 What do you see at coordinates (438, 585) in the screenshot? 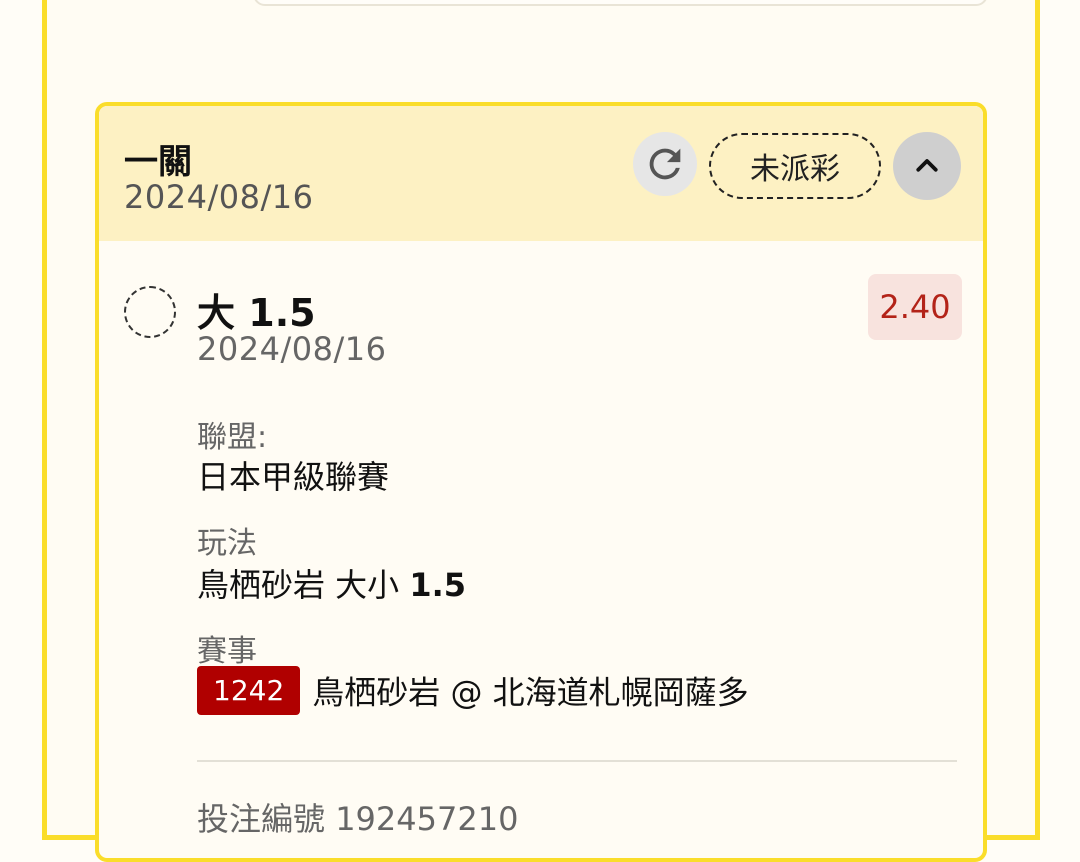
I see `play-value-number: 1.5` at bounding box center [438, 585].